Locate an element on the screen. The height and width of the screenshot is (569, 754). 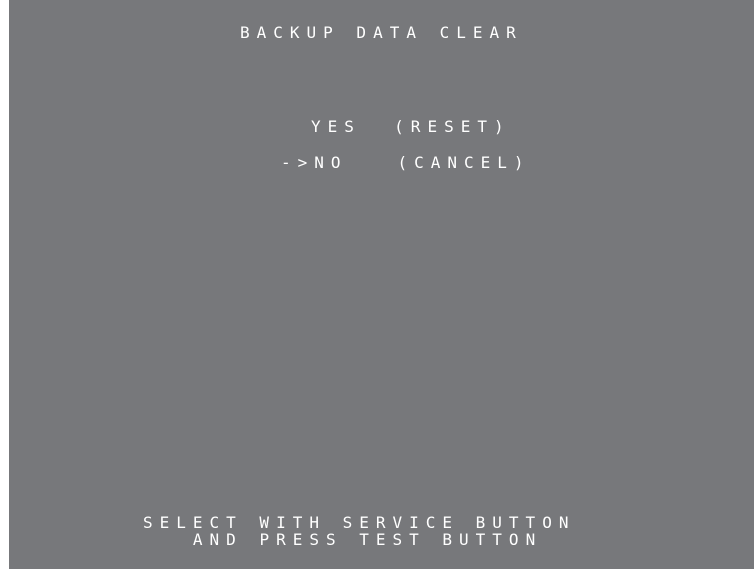
menu-item-no-cancel: ->NO (CANCEL) is located at coordinates (406, 163).